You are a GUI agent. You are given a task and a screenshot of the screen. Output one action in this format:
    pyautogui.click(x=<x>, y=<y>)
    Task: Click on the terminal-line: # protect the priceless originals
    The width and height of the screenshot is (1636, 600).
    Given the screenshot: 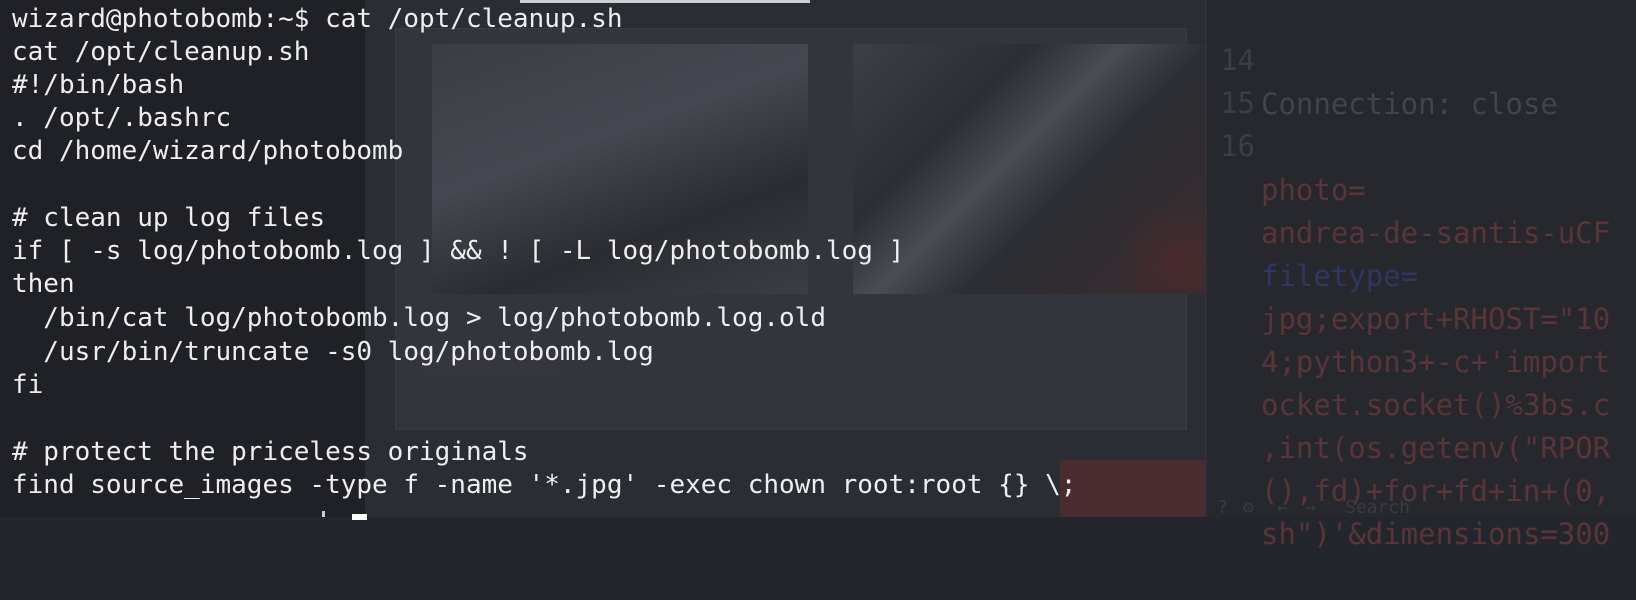 What is the action you would take?
    pyautogui.click(x=270, y=452)
    